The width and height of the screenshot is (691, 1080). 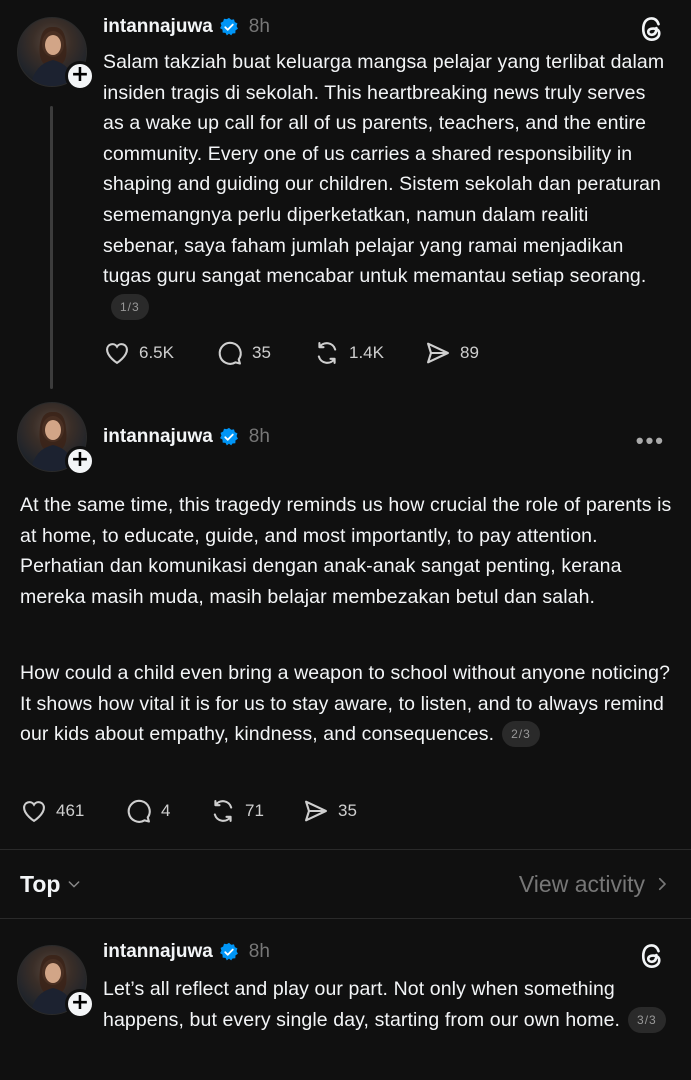 I want to click on chevron-down-icon, so click(x=74, y=884).